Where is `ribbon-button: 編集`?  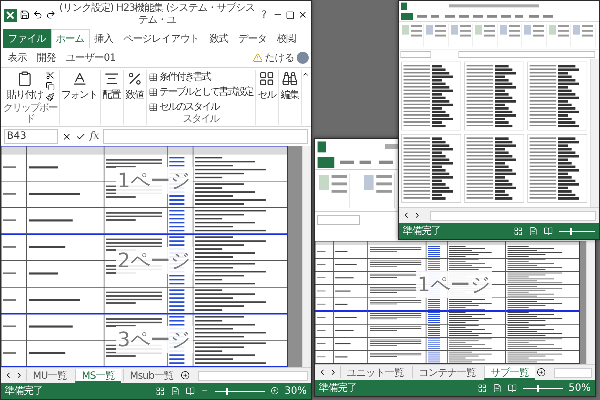
ribbon-button: 編集 is located at coordinates (290, 86).